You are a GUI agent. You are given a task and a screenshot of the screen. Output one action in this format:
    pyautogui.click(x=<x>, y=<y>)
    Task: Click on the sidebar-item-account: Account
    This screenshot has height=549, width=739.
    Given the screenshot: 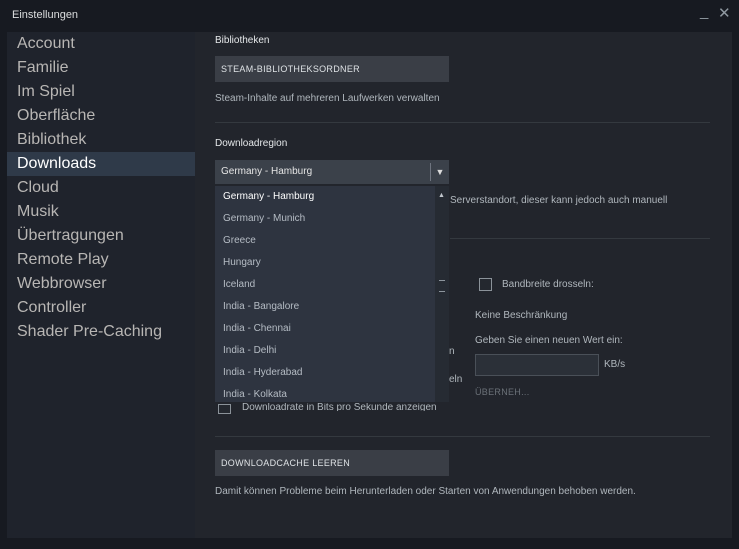 What is the action you would take?
    pyautogui.click(x=101, y=44)
    